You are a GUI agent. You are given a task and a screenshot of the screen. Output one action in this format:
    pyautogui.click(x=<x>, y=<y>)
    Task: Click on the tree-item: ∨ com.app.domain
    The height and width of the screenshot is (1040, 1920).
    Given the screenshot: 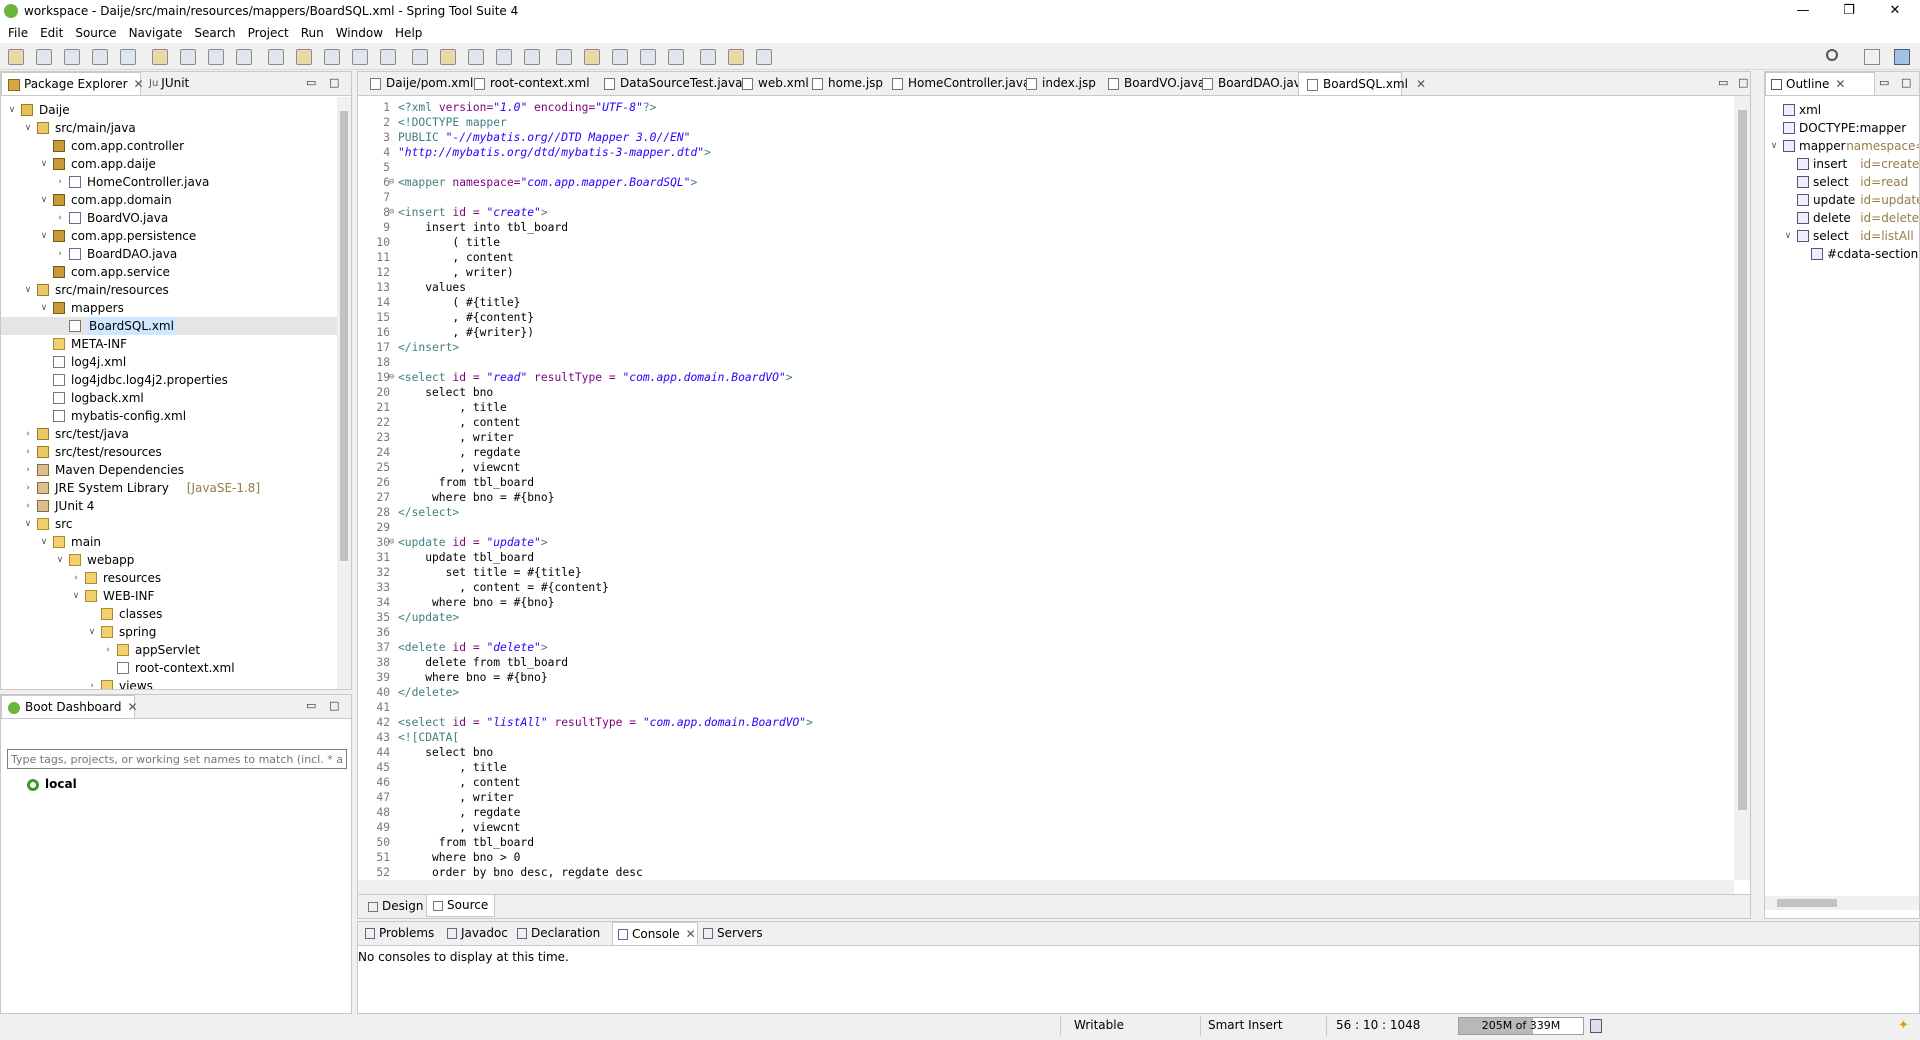 What is the action you would take?
    pyautogui.click(x=169, y=200)
    